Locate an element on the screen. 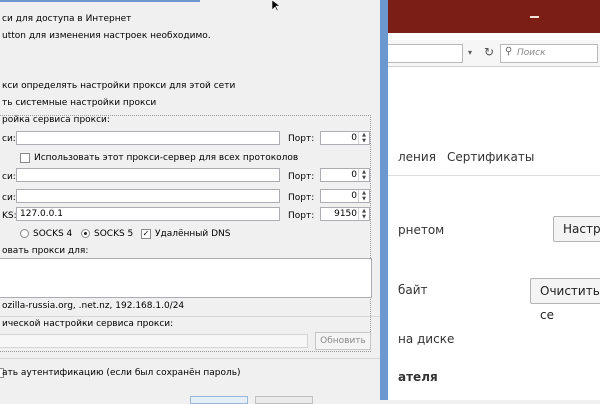 This screenshot has height=404, width=600. ftp-proxy-label: си: is located at coordinates (9, 198).